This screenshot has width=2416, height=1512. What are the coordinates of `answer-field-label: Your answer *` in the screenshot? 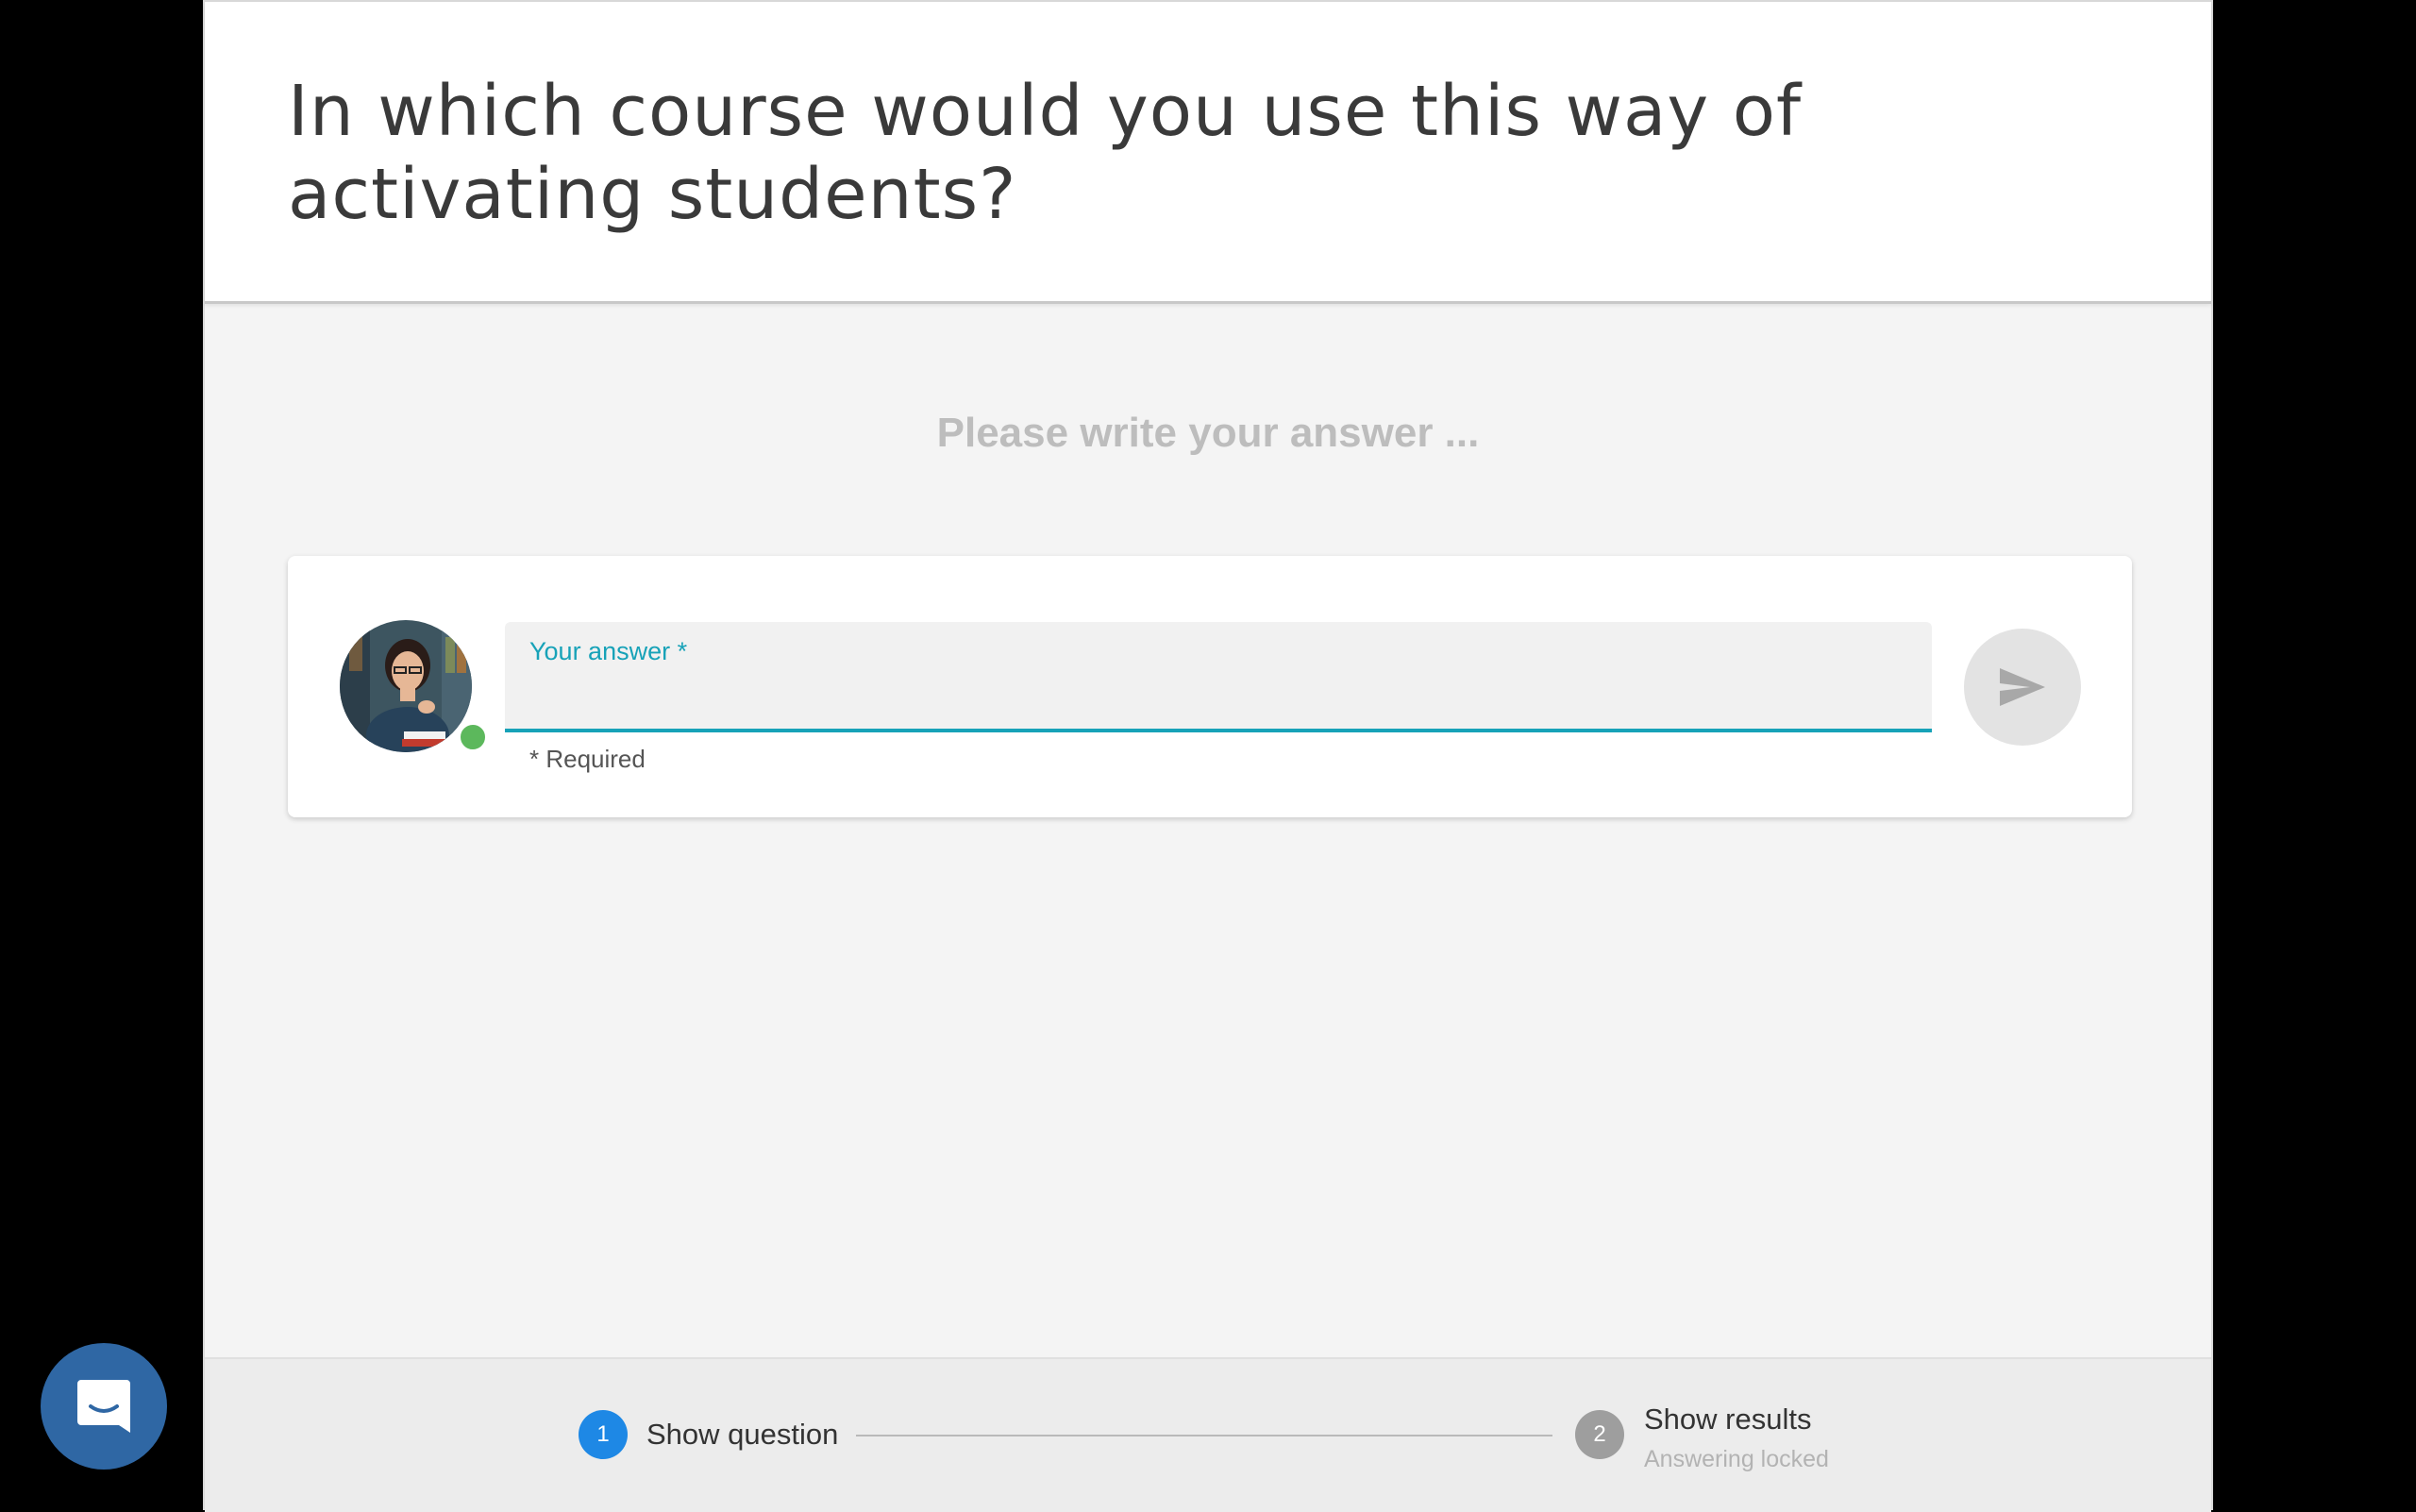 It's located at (609, 651).